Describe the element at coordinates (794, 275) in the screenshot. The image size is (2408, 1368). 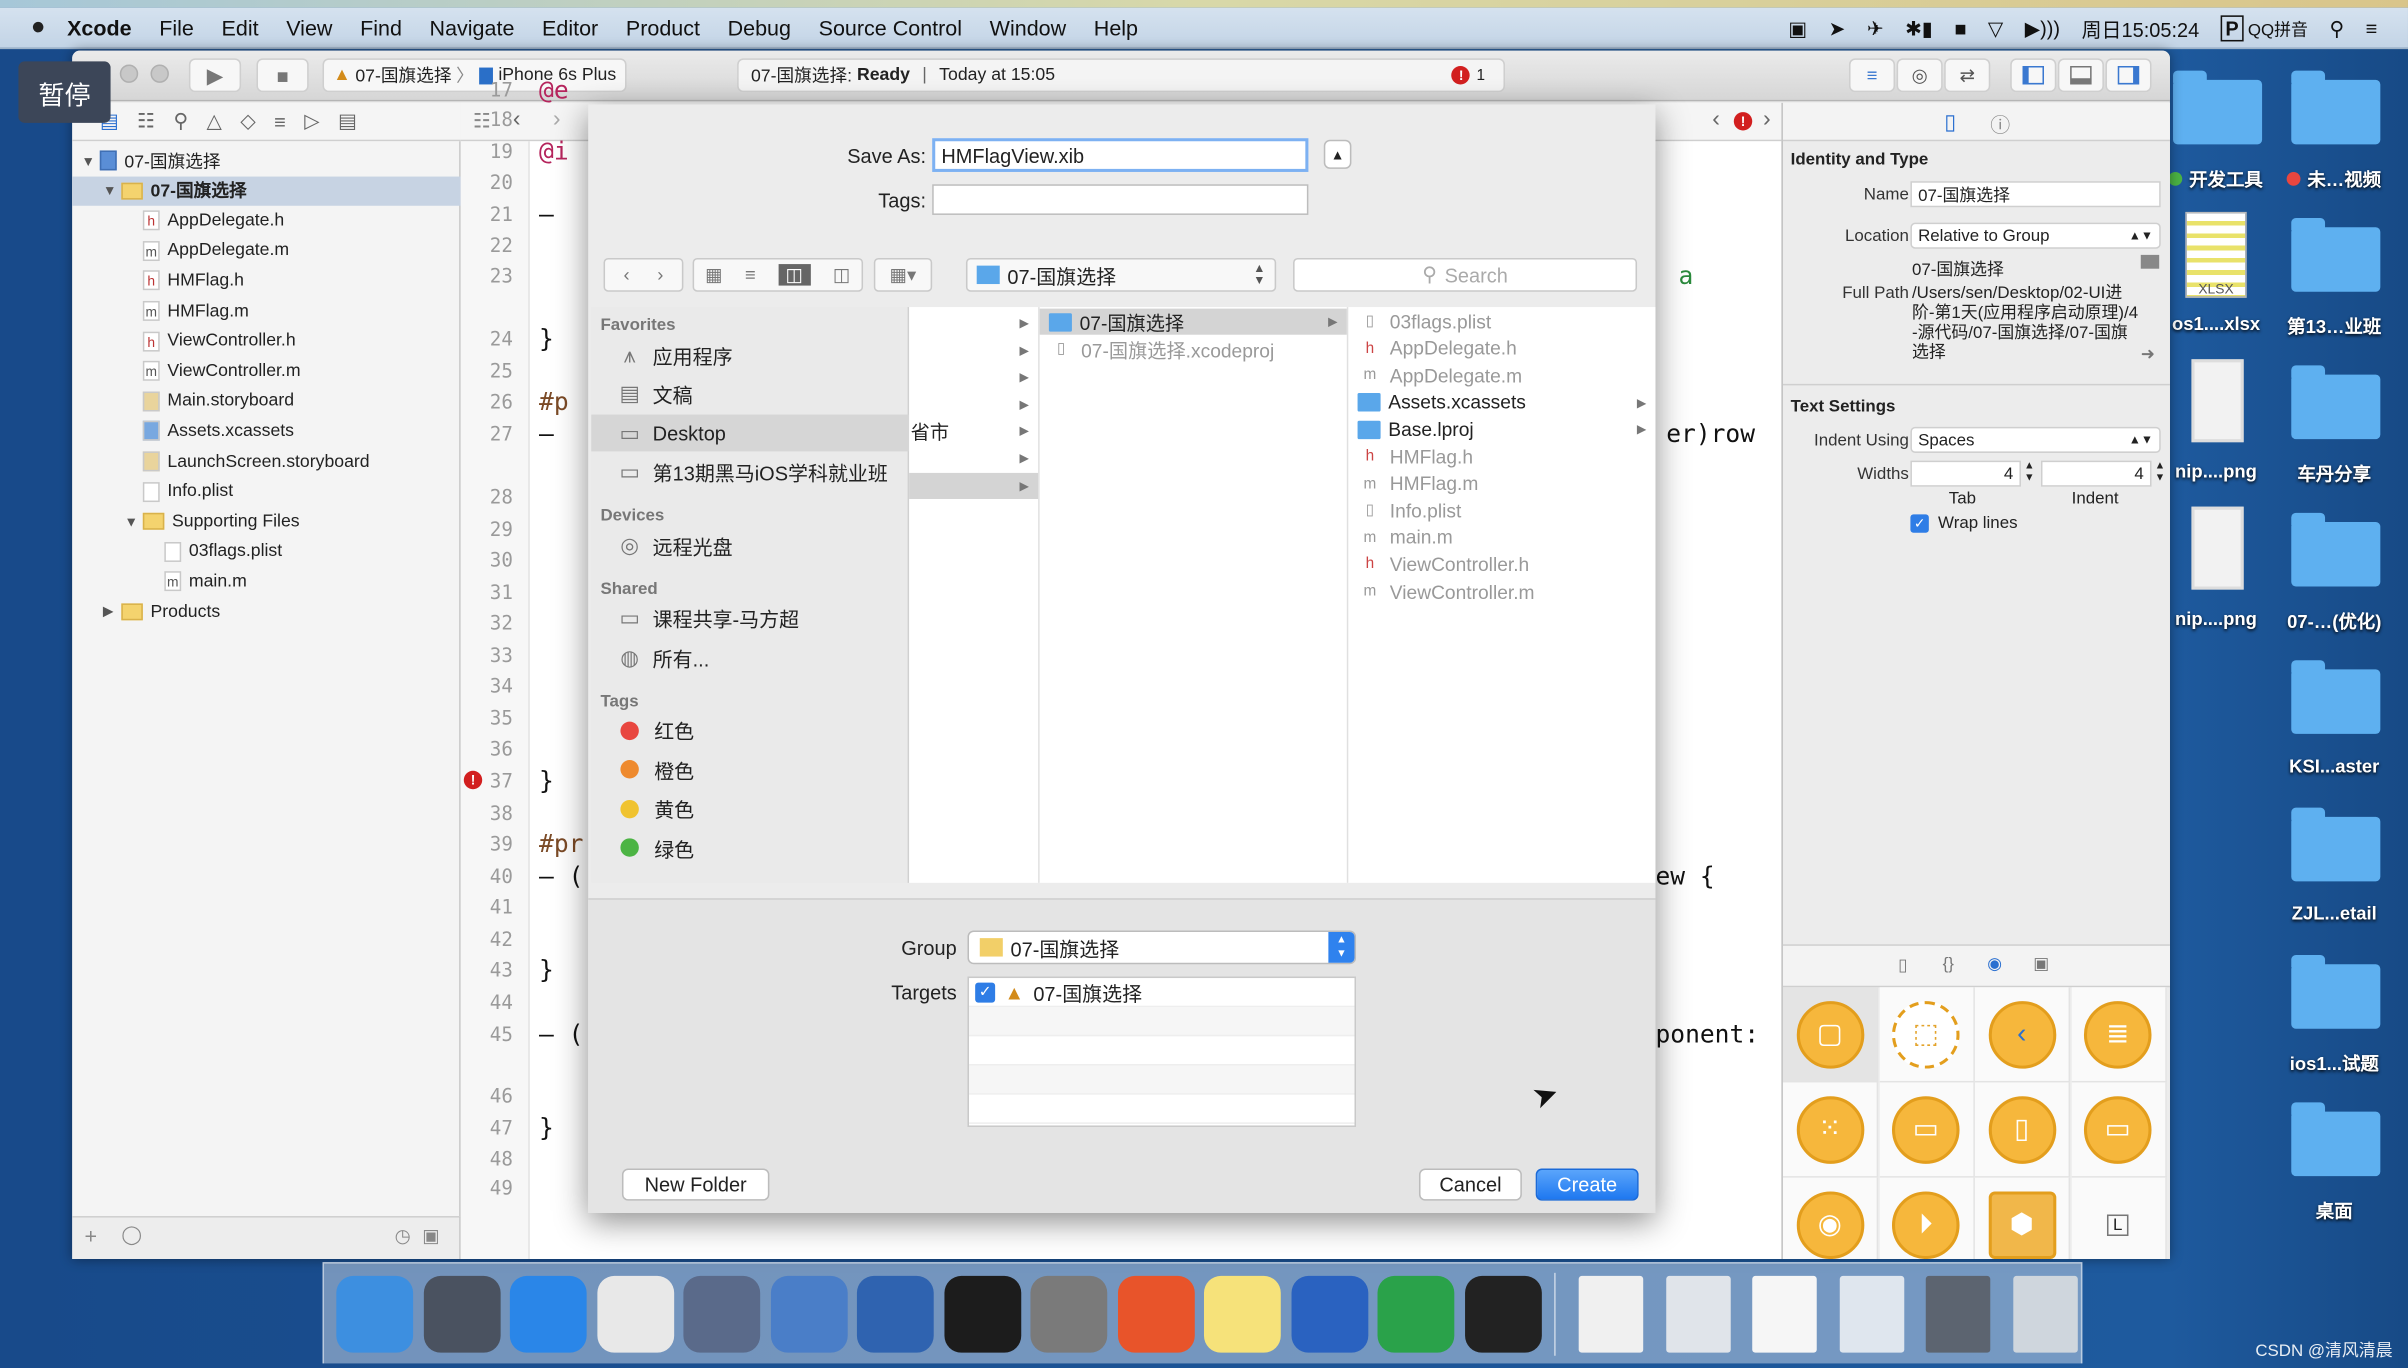
I see `column-view-icon: ◫` at that location.